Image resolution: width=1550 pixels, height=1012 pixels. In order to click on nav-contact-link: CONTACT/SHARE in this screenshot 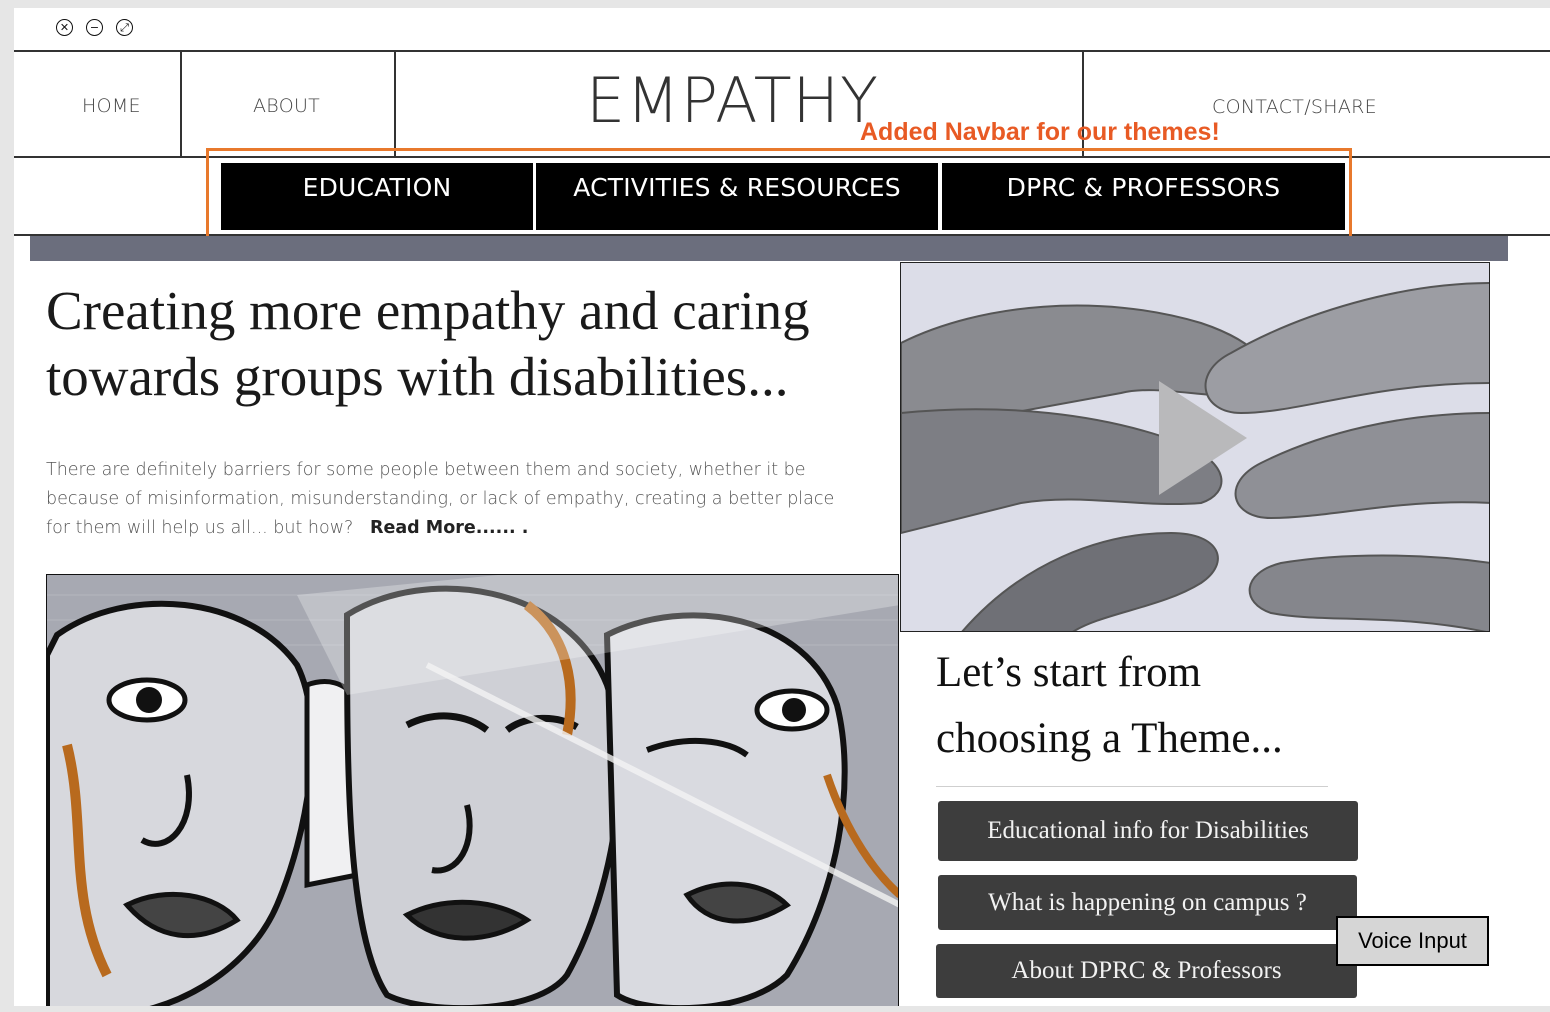, I will do `click(1294, 107)`.